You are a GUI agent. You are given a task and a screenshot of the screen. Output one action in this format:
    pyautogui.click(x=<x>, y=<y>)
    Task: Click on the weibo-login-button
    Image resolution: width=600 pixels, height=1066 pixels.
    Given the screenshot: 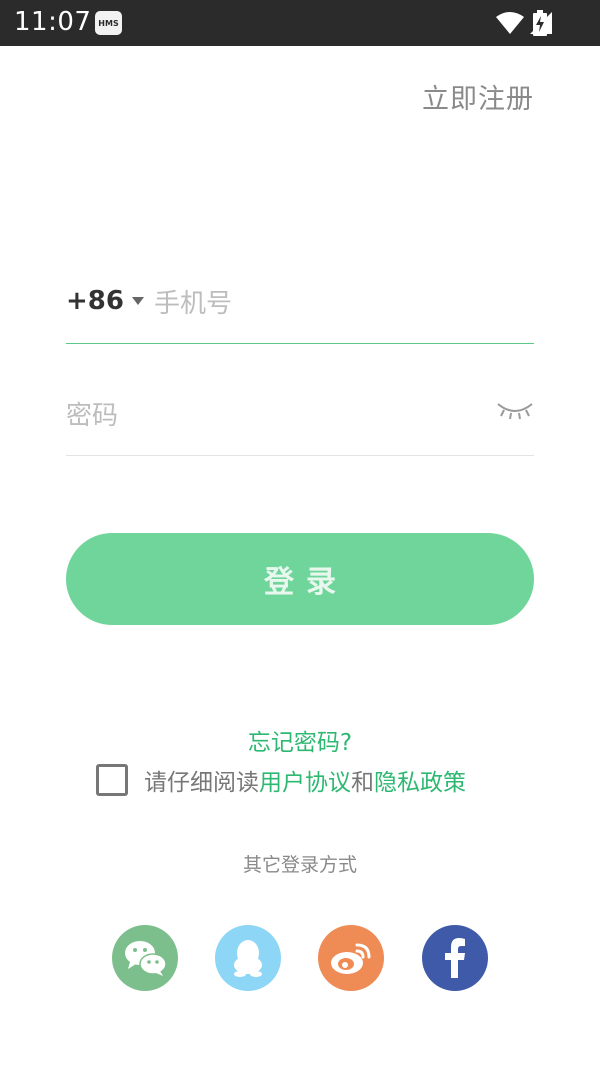 What is the action you would take?
    pyautogui.click(x=351, y=958)
    